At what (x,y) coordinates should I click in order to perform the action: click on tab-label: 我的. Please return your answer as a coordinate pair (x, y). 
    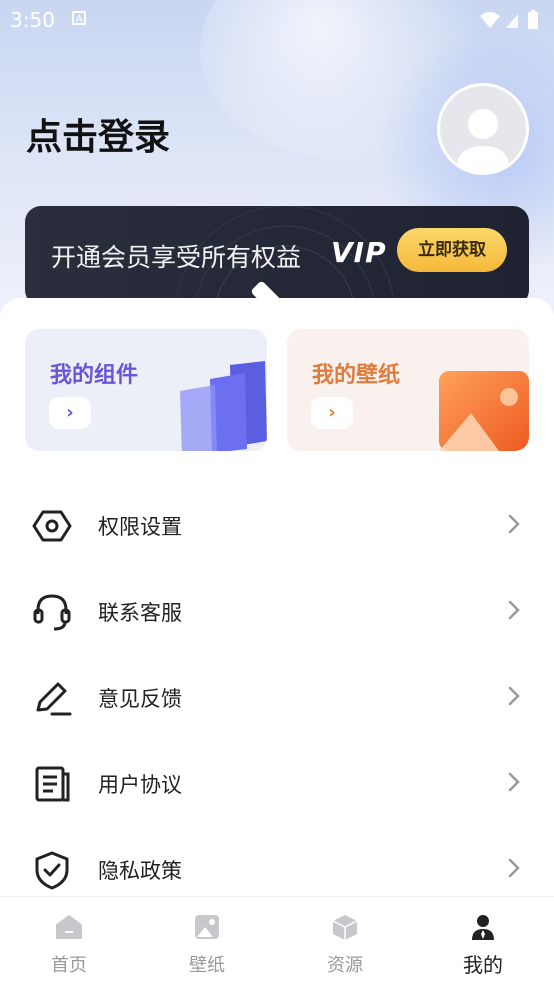
    Looking at the image, I should click on (483, 965).